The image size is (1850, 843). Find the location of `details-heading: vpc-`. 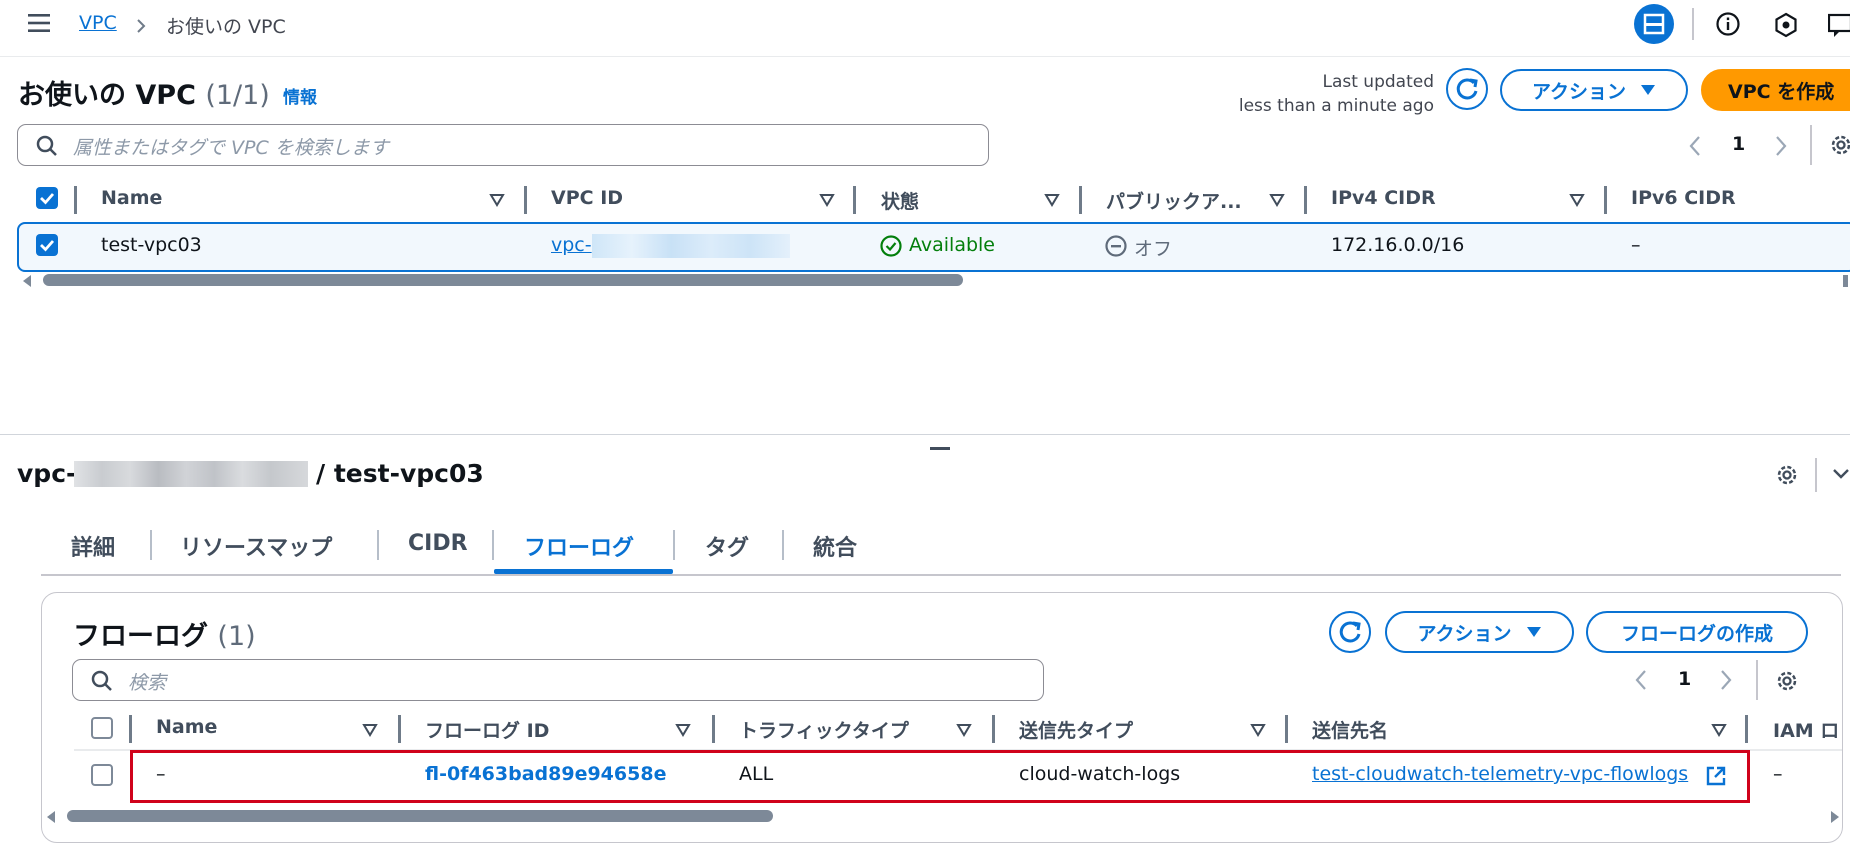

details-heading: vpc- is located at coordinates (46, 473).